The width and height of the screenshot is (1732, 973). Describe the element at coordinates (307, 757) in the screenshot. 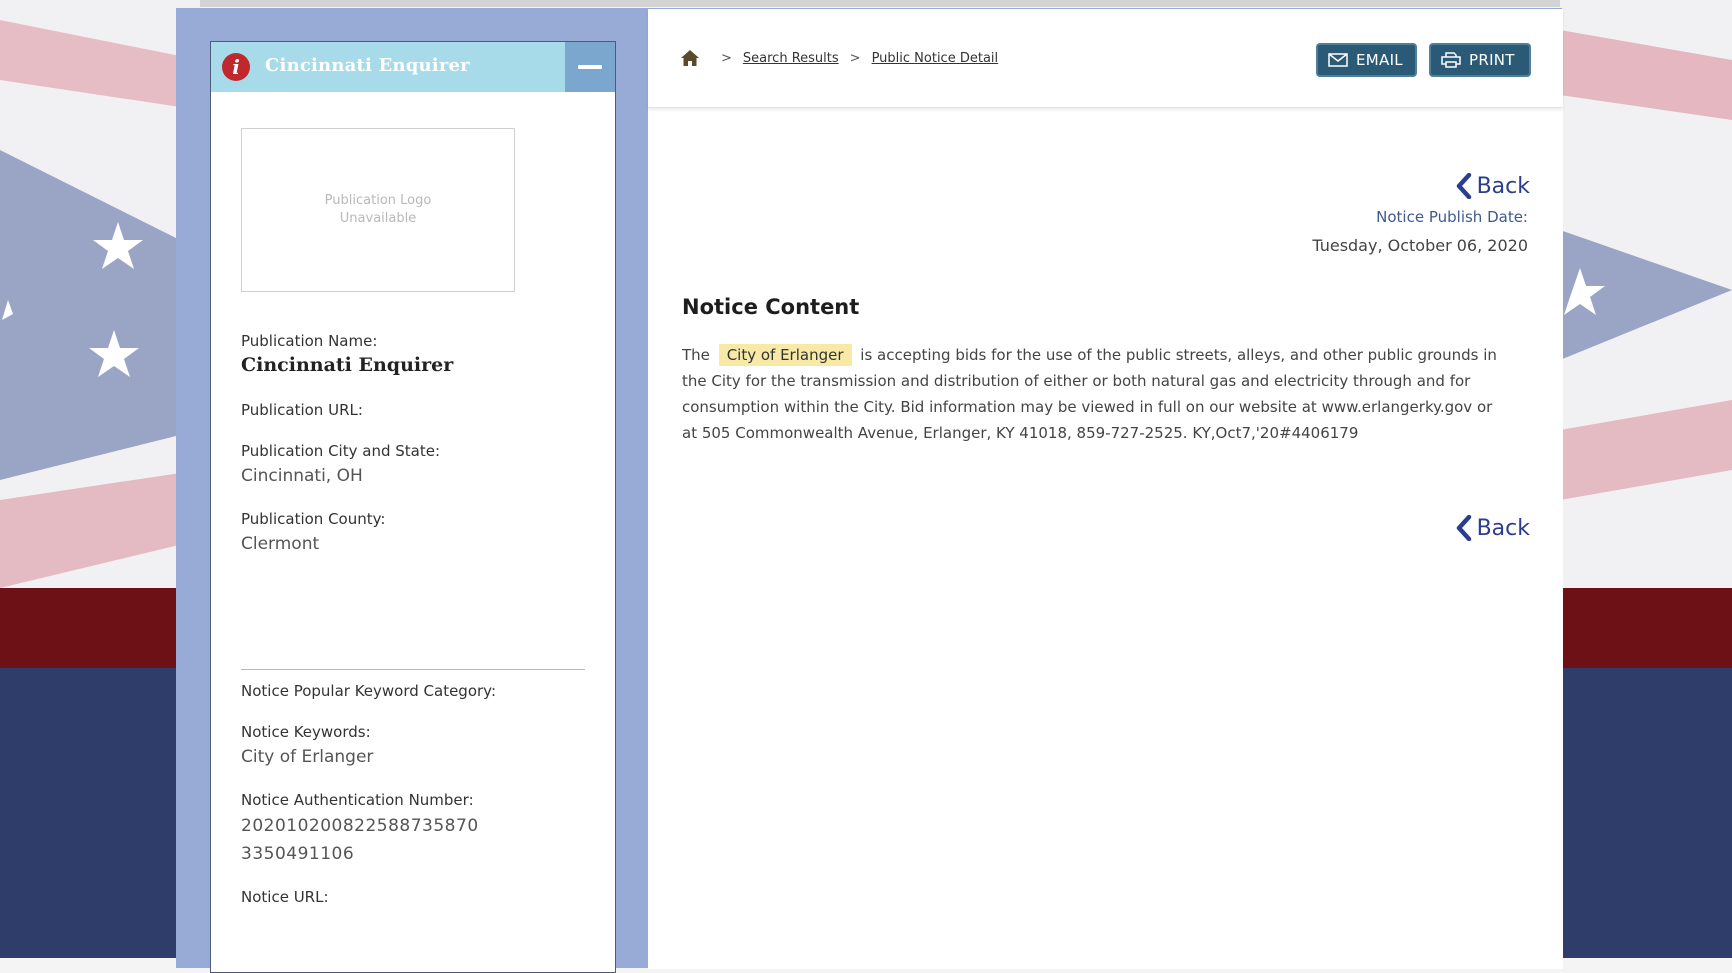

I see `keywords-value: City of Erlanger` at that location.